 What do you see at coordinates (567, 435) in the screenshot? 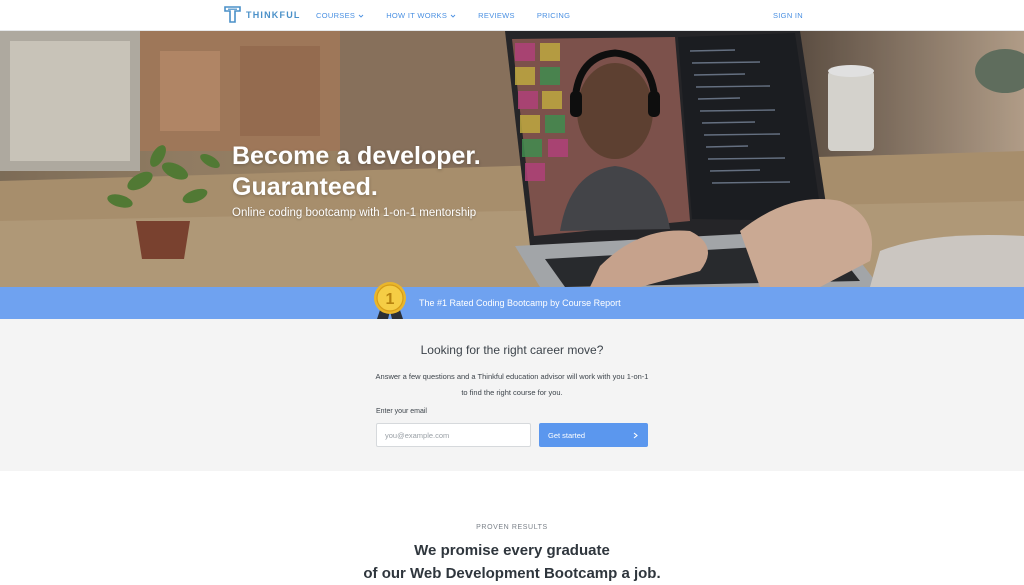
I see `get-started-label: Get started` at bounding box center [567, 435].